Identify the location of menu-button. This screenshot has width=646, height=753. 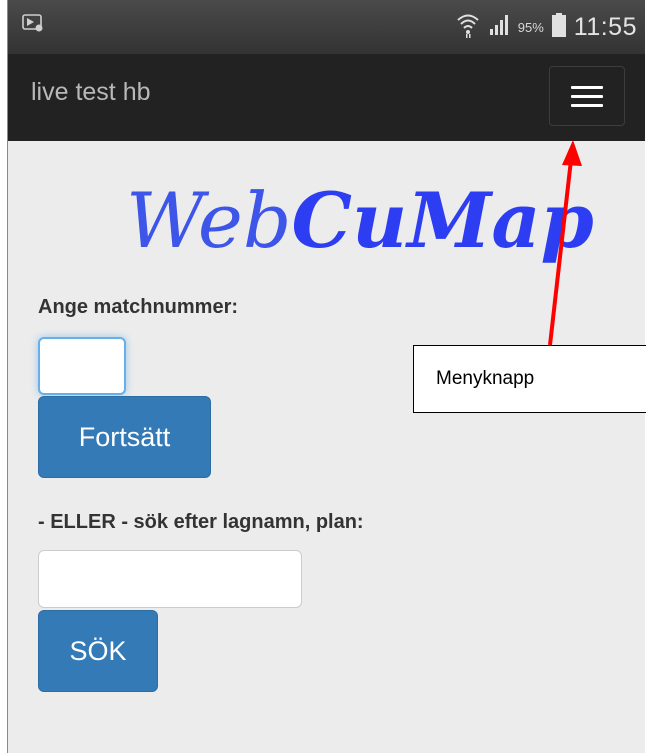
(587, 96).